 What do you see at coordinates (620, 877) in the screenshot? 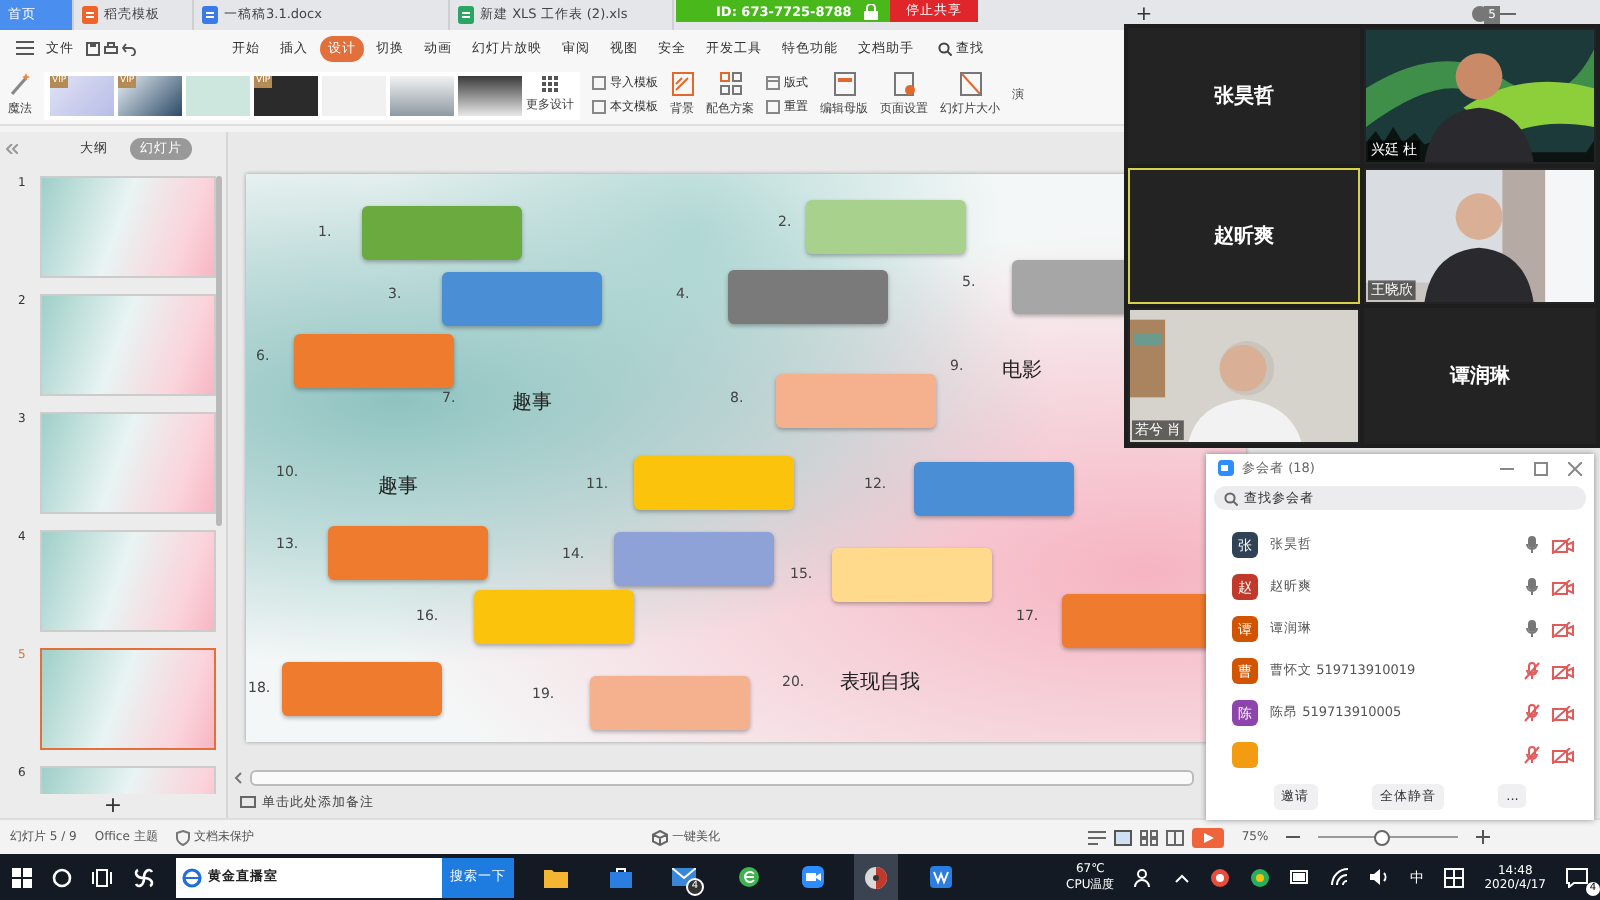
I see `bag-icon` at bounding box center [620, 877].